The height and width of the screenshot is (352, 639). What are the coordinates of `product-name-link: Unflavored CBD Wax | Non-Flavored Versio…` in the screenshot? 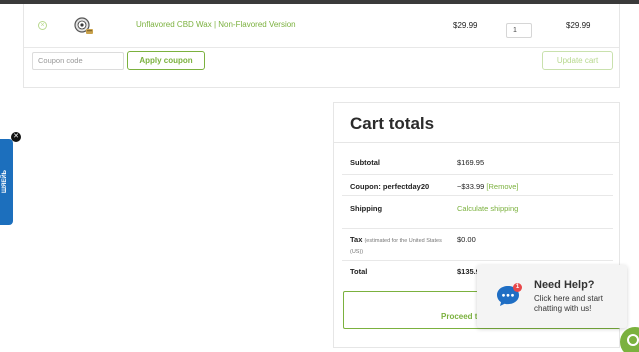 It's located at (216, 24).